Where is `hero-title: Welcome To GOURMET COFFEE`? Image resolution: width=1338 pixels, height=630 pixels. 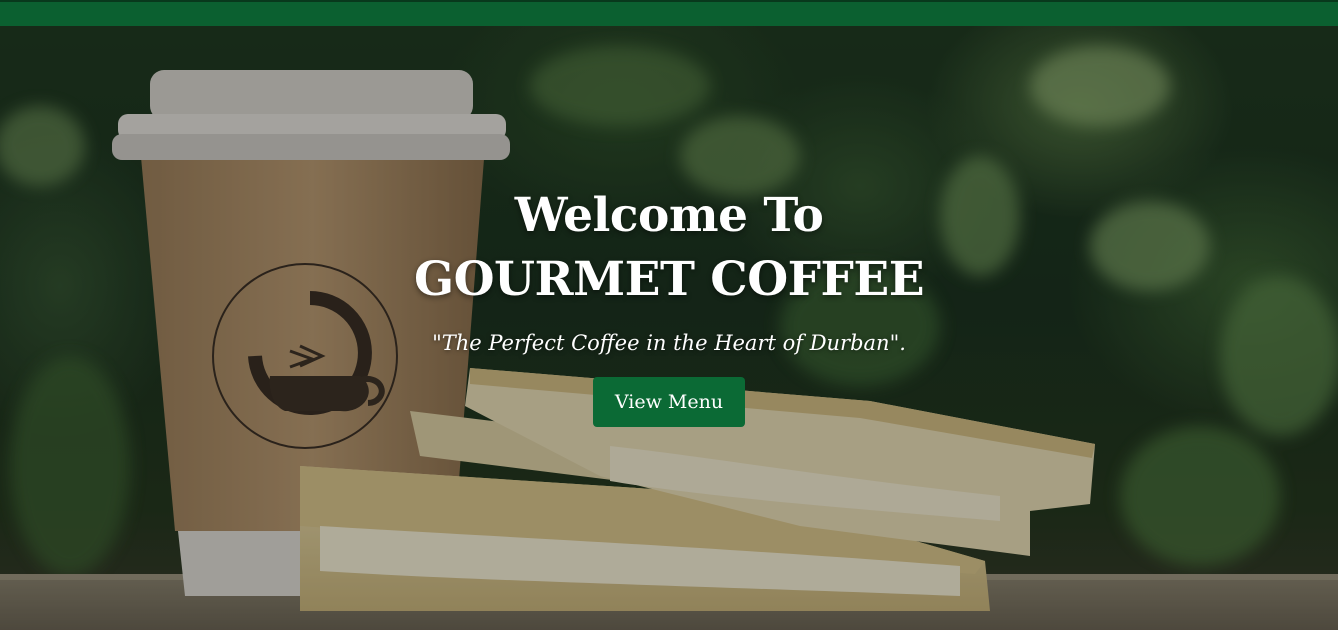 hero-title: Welcome To GOURMET COFFEE is located at coordinates (669, 247).